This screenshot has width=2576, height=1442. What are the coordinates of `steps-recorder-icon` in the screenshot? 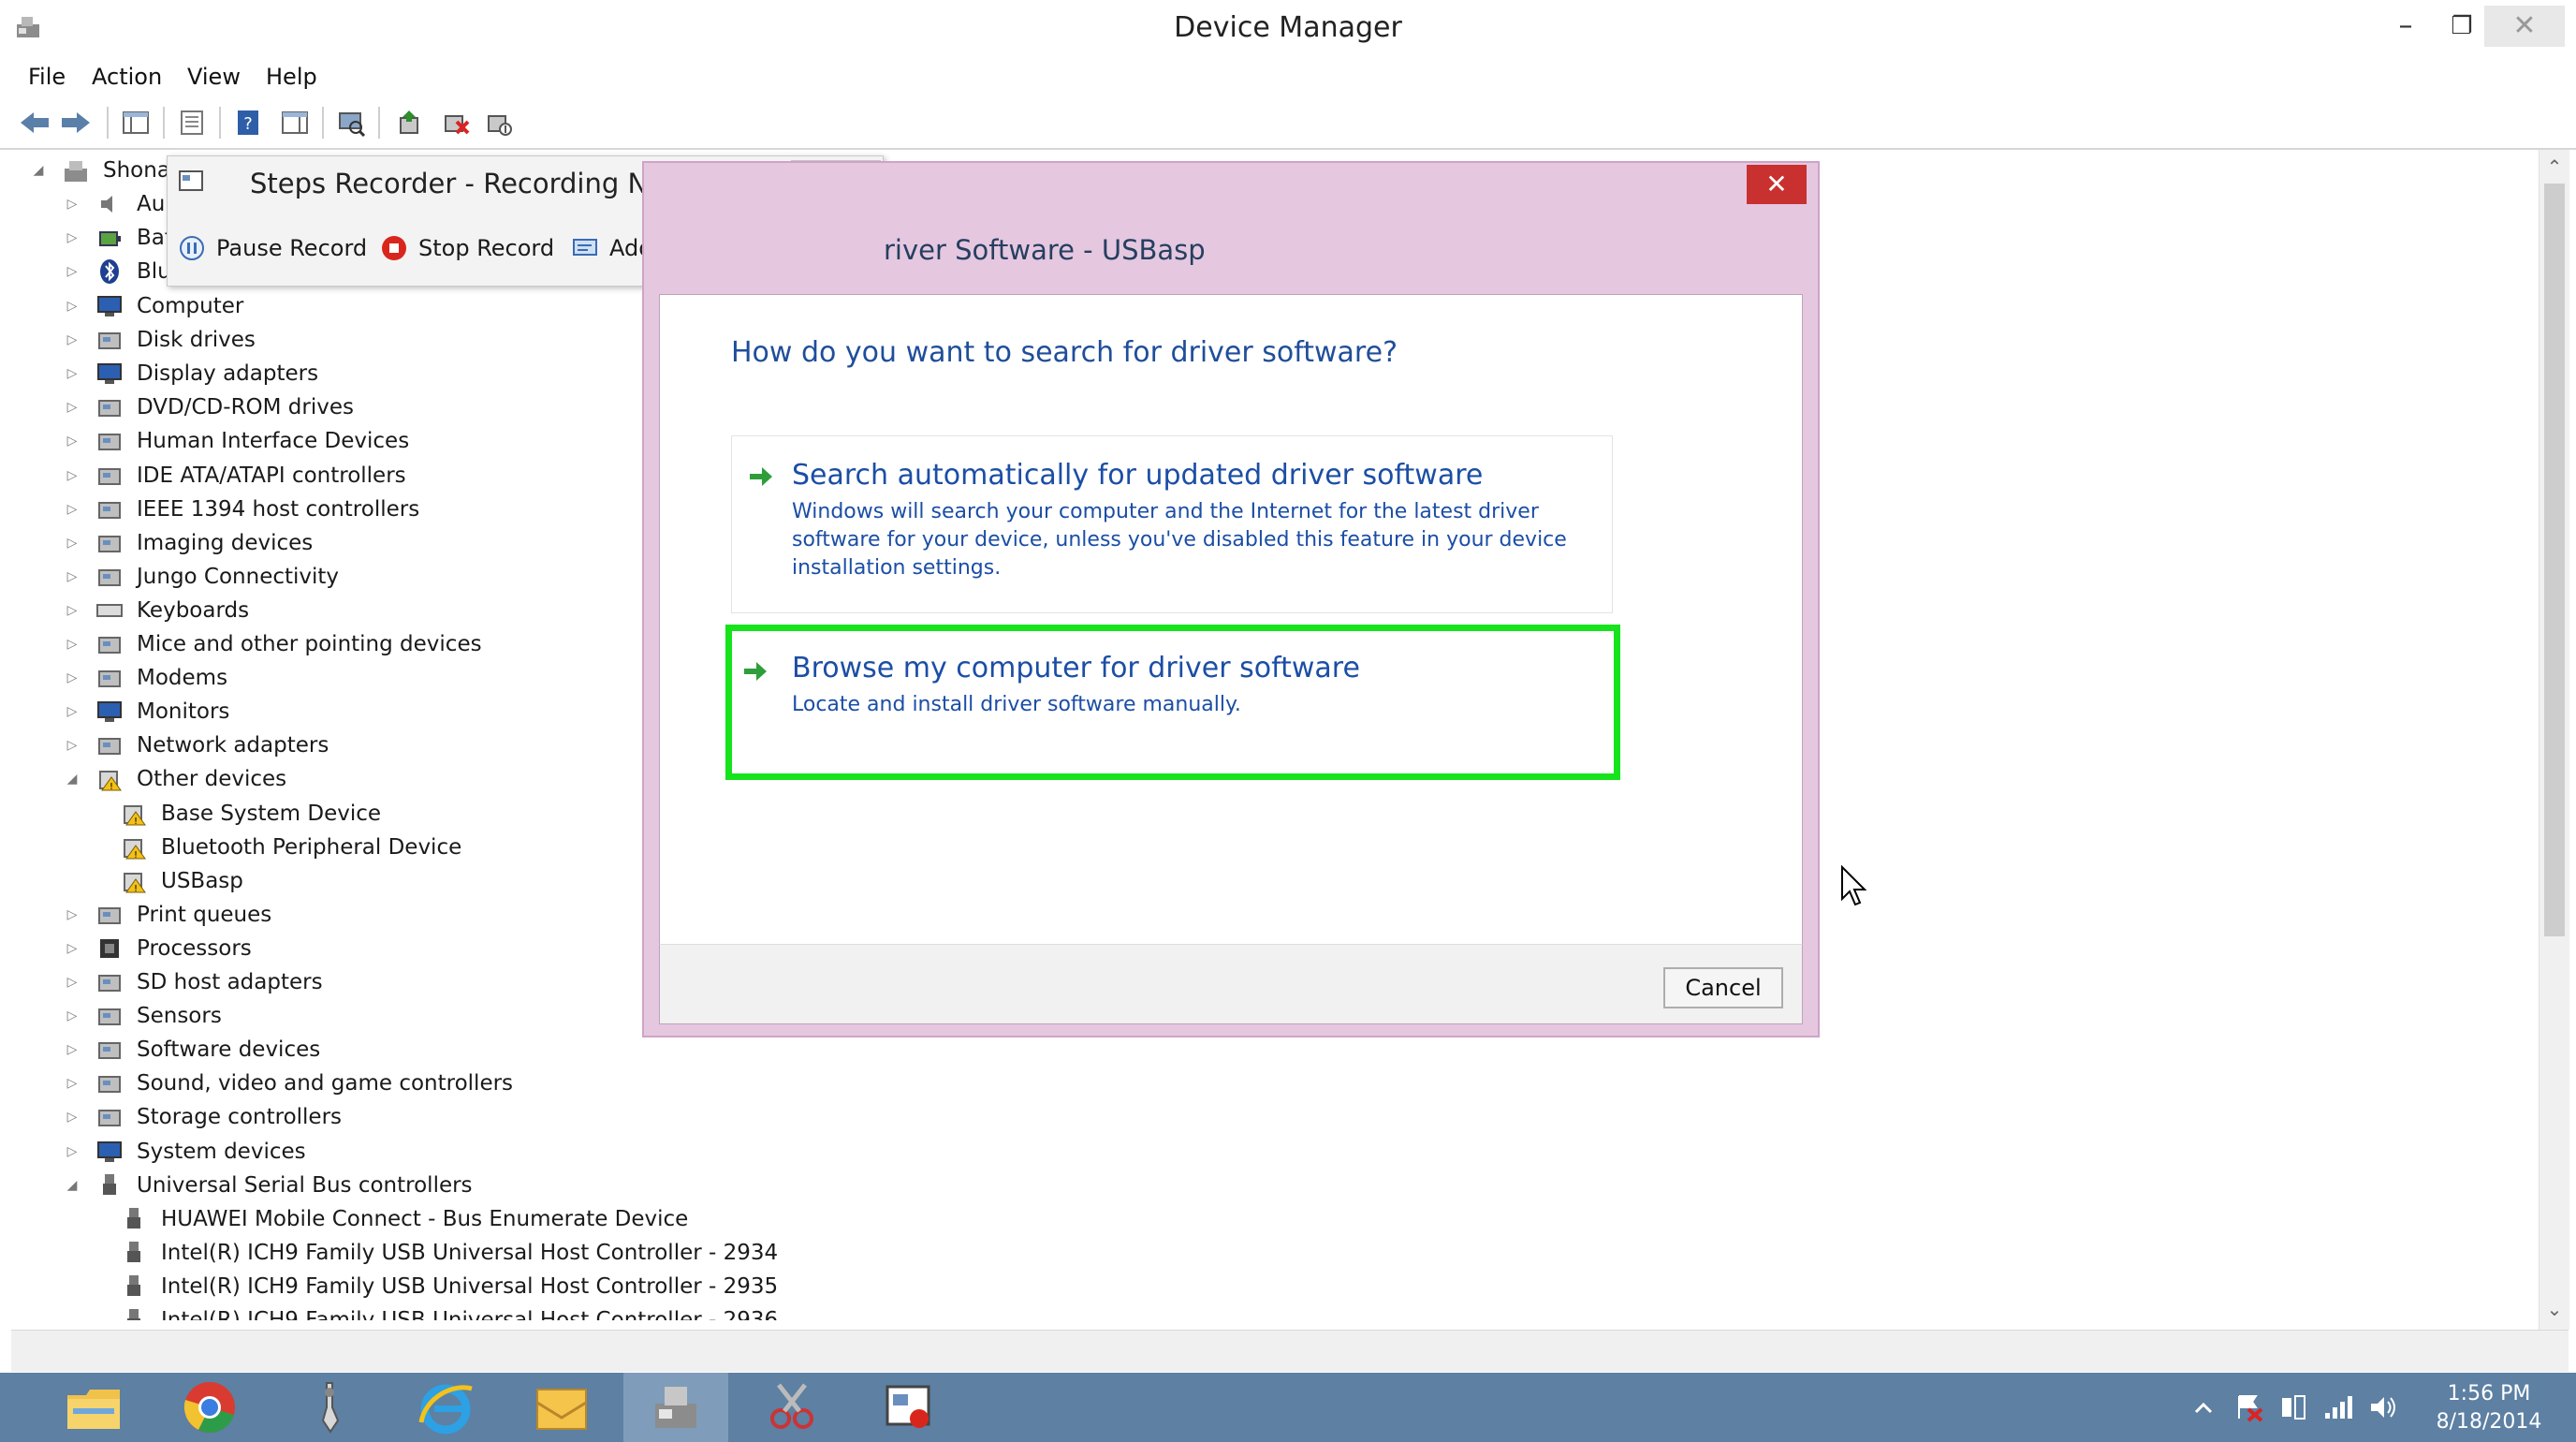 It's located at (908, 1407).